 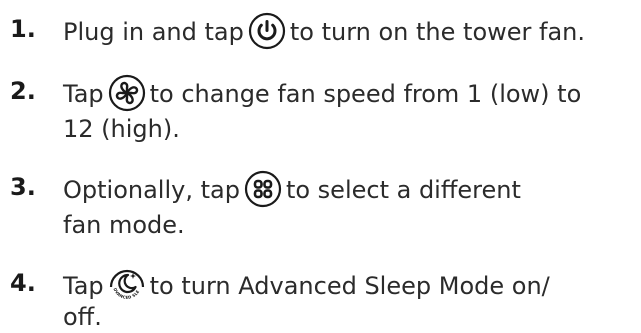 I want to click on step-number: 1., so click(x=23, y=29).